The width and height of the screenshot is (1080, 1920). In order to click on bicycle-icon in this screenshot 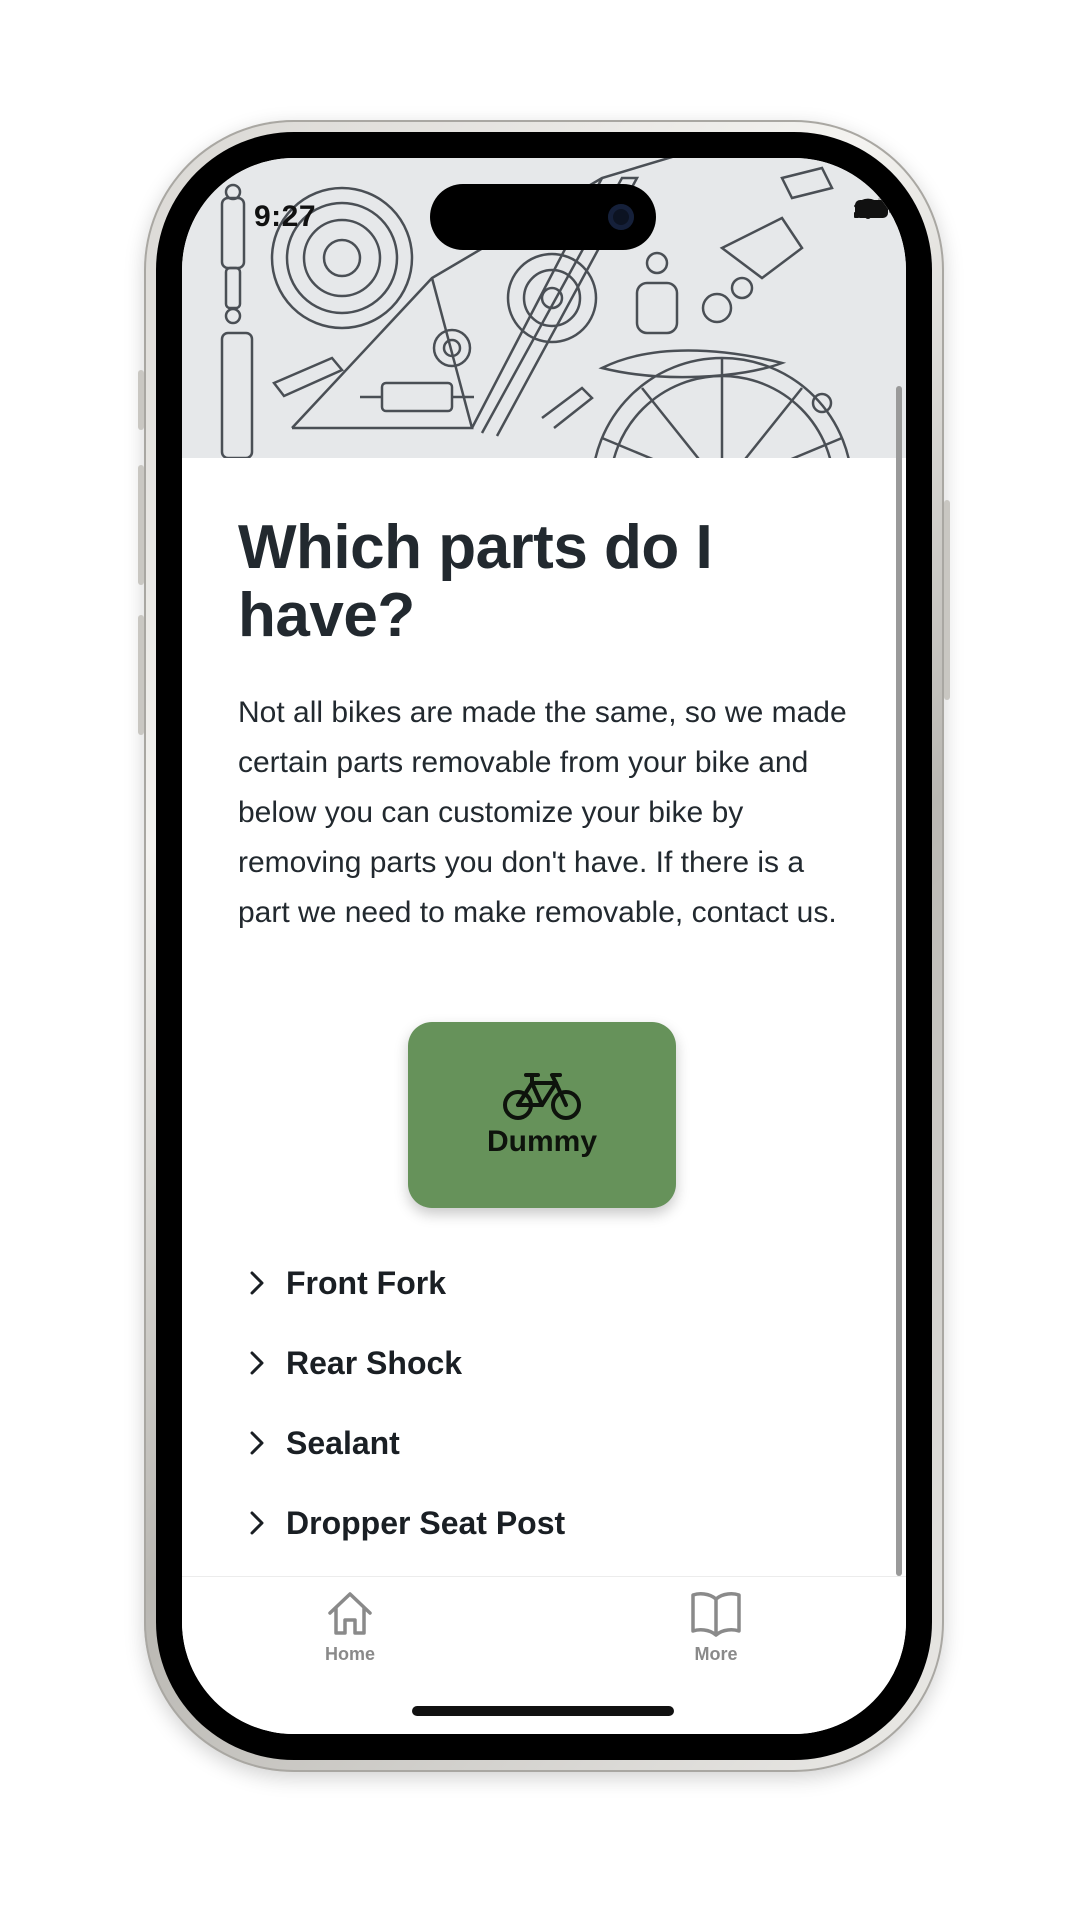, I will do `click(542, 1096)`.